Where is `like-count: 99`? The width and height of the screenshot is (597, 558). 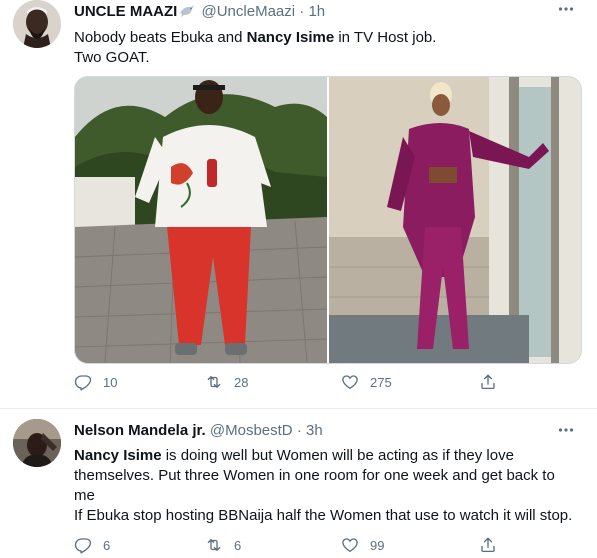
like-count: 99 is located at coordinates (377, 545).